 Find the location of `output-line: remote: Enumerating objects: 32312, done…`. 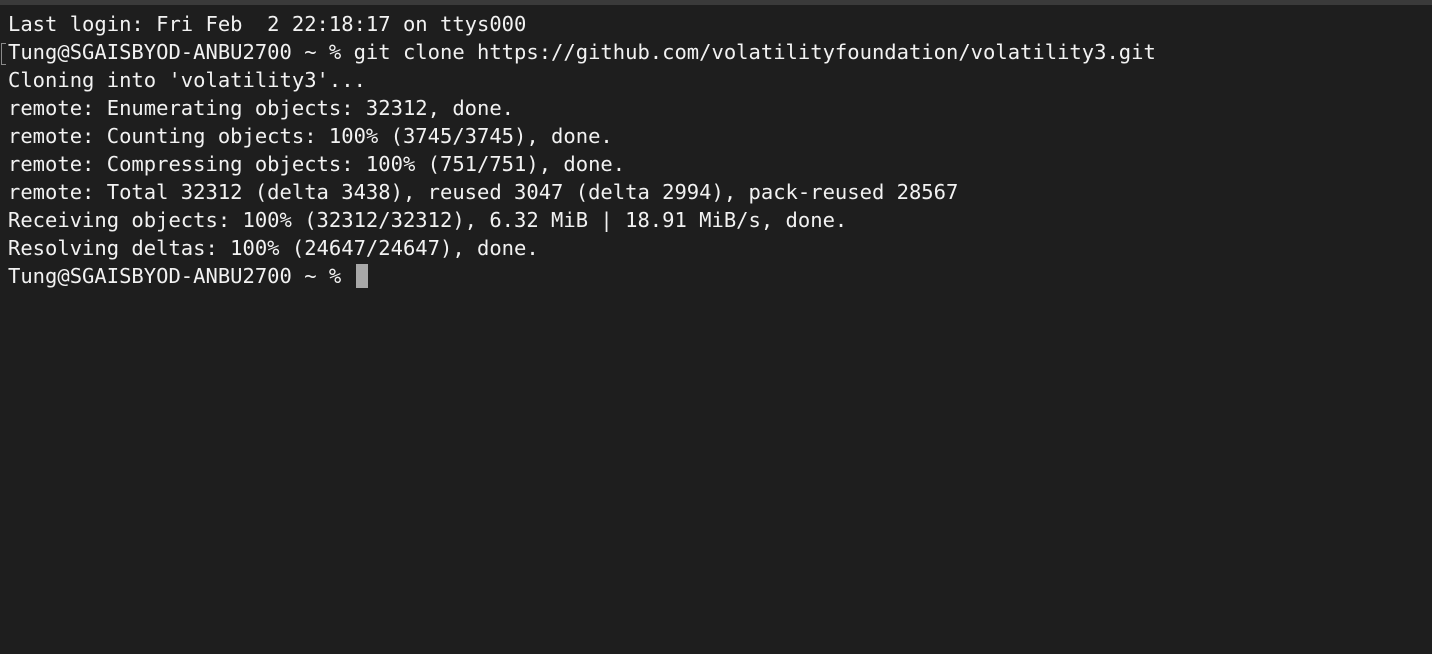

output-line: remote: Enumerating objects: 32312, done… is located at coordinates (261, 108).